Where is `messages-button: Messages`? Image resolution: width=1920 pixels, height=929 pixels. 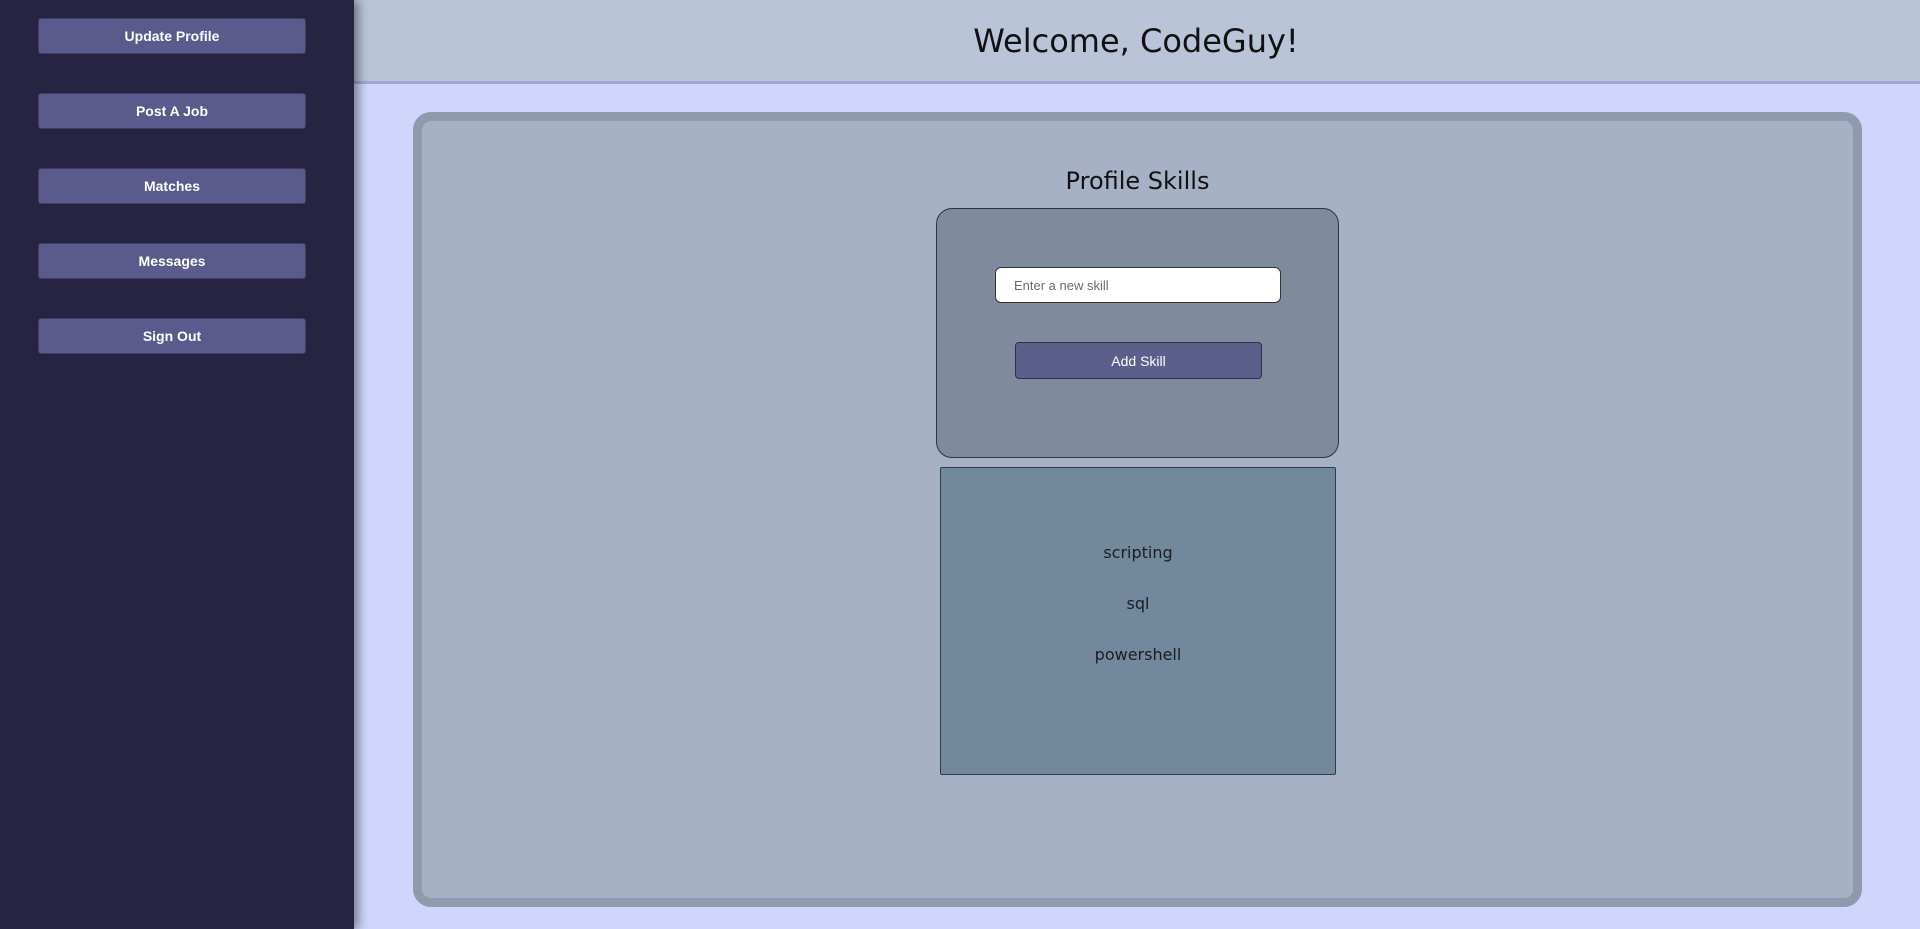
messages-button: Messages is located at coordinates (172, 261).